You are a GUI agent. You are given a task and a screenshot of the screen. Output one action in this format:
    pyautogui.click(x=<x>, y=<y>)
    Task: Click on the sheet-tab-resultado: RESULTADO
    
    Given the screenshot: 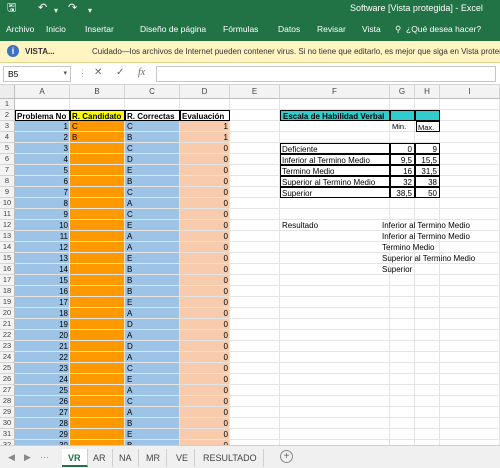 What is the action you would take?
    pyautogui.click(x=230, y=458)
    